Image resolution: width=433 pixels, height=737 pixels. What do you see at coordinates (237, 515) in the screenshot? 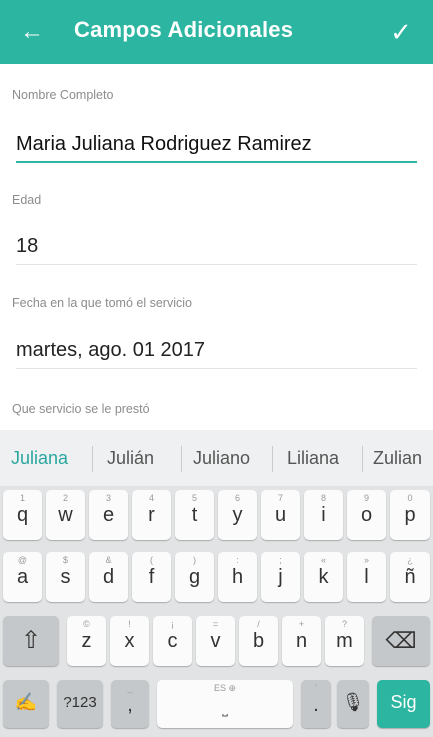
I see `key-y: 6y` at bounding box center [237, 515].